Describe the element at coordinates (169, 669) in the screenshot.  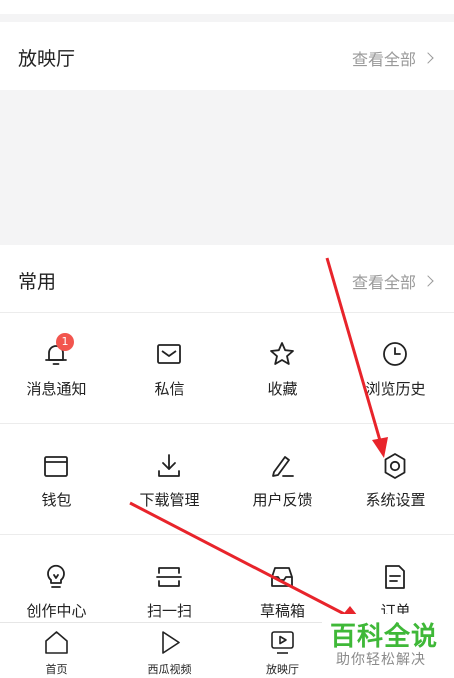
I see `tab-label: 西瓜视频` at that location.